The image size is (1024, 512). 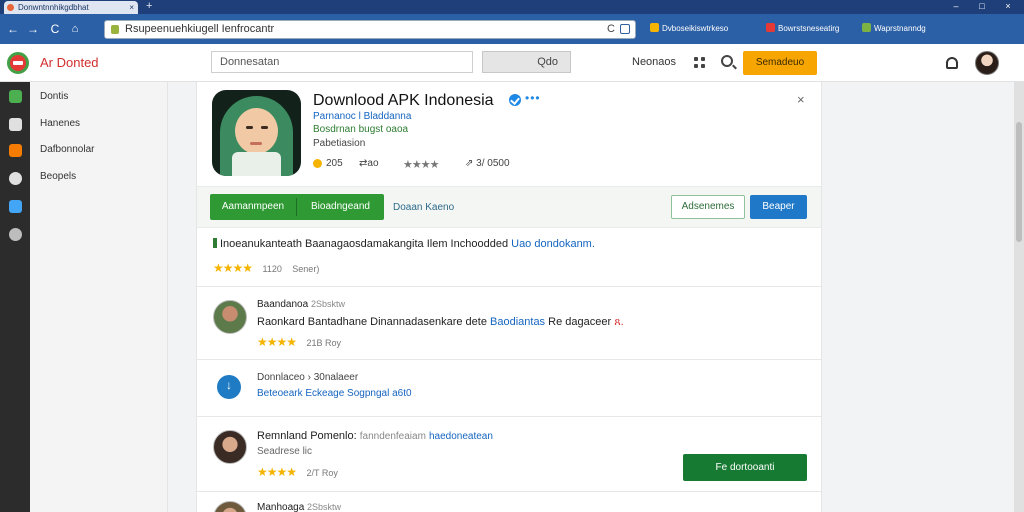 I want to click on home-button: ⌂, so click(x=75, y=29).